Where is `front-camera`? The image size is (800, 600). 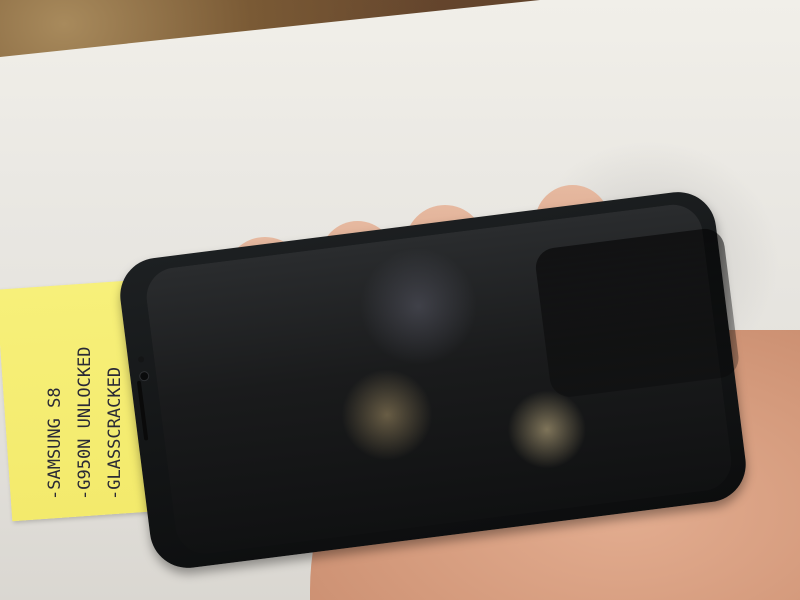 front-camera is located at coordinates (144, 376).